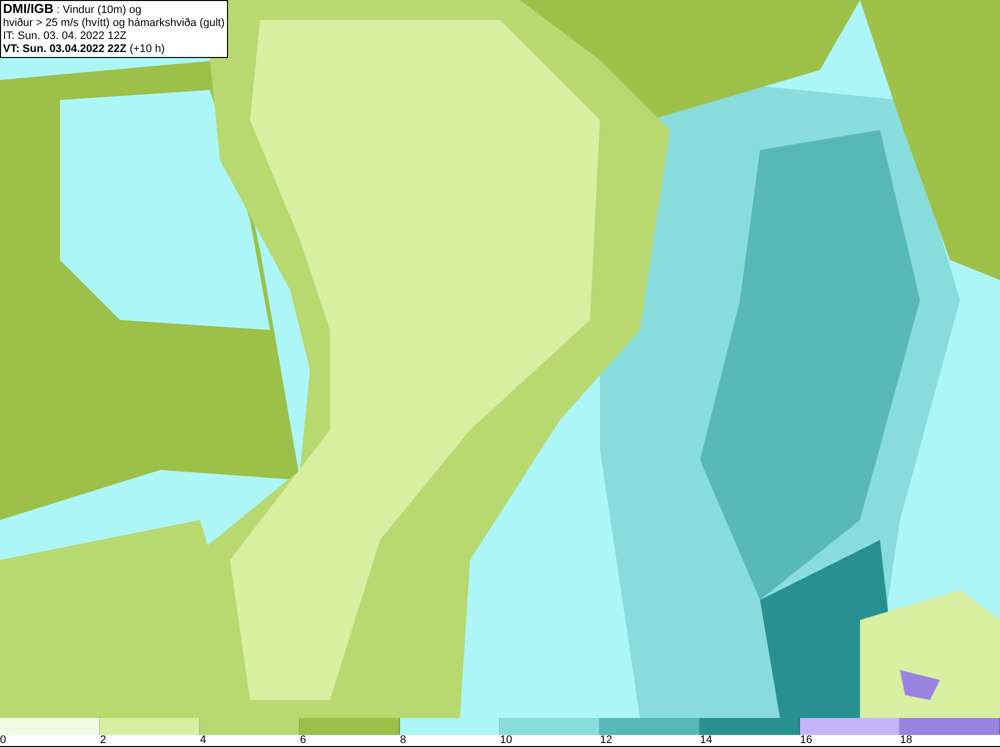 This screenshot has width=1000, height=747. Describe the element at coordinates (114, 23) in the screenshot. I see `map-subtitle: hviður > 25 m/s (hvítt) og hámarkshviða (gult)` at that location.